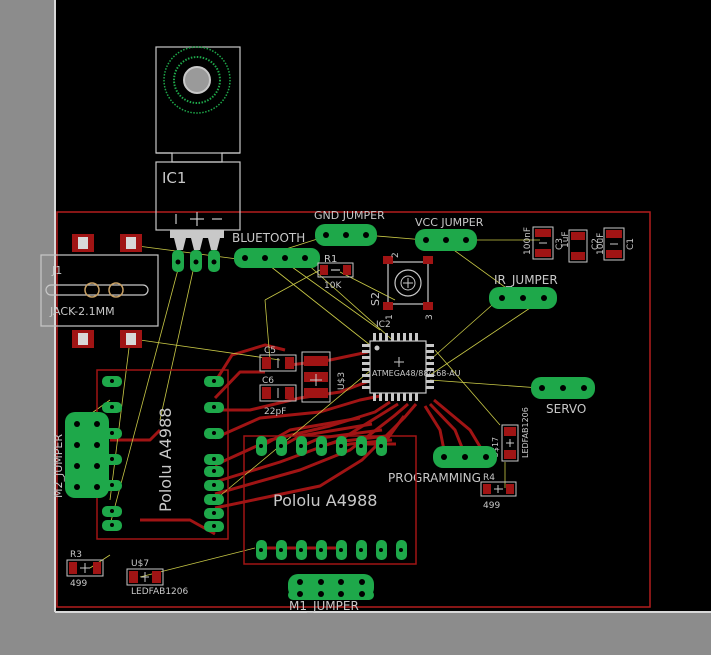 The width and height of the screenshot is (711, 655). What do you see at coordinates (430, 317) in the screenshot?
I see `s2-pin-3: 3` at bounding box center [430, 317].